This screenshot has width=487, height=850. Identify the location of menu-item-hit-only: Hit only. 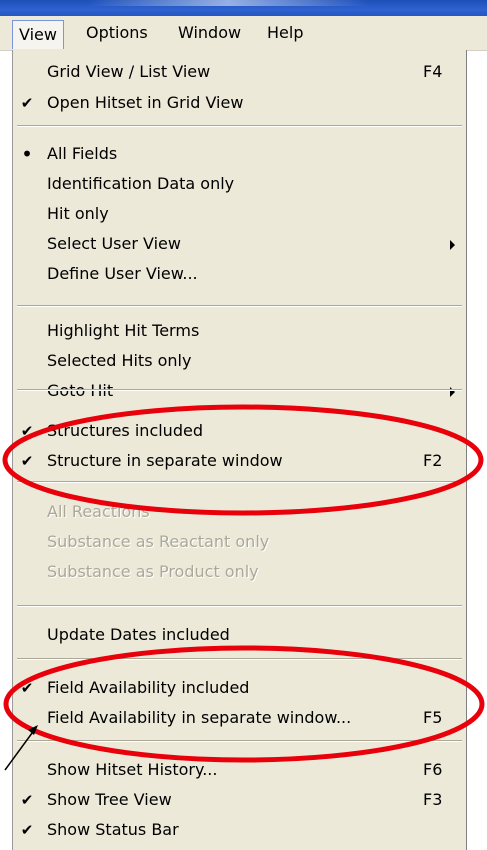
(239, 214).